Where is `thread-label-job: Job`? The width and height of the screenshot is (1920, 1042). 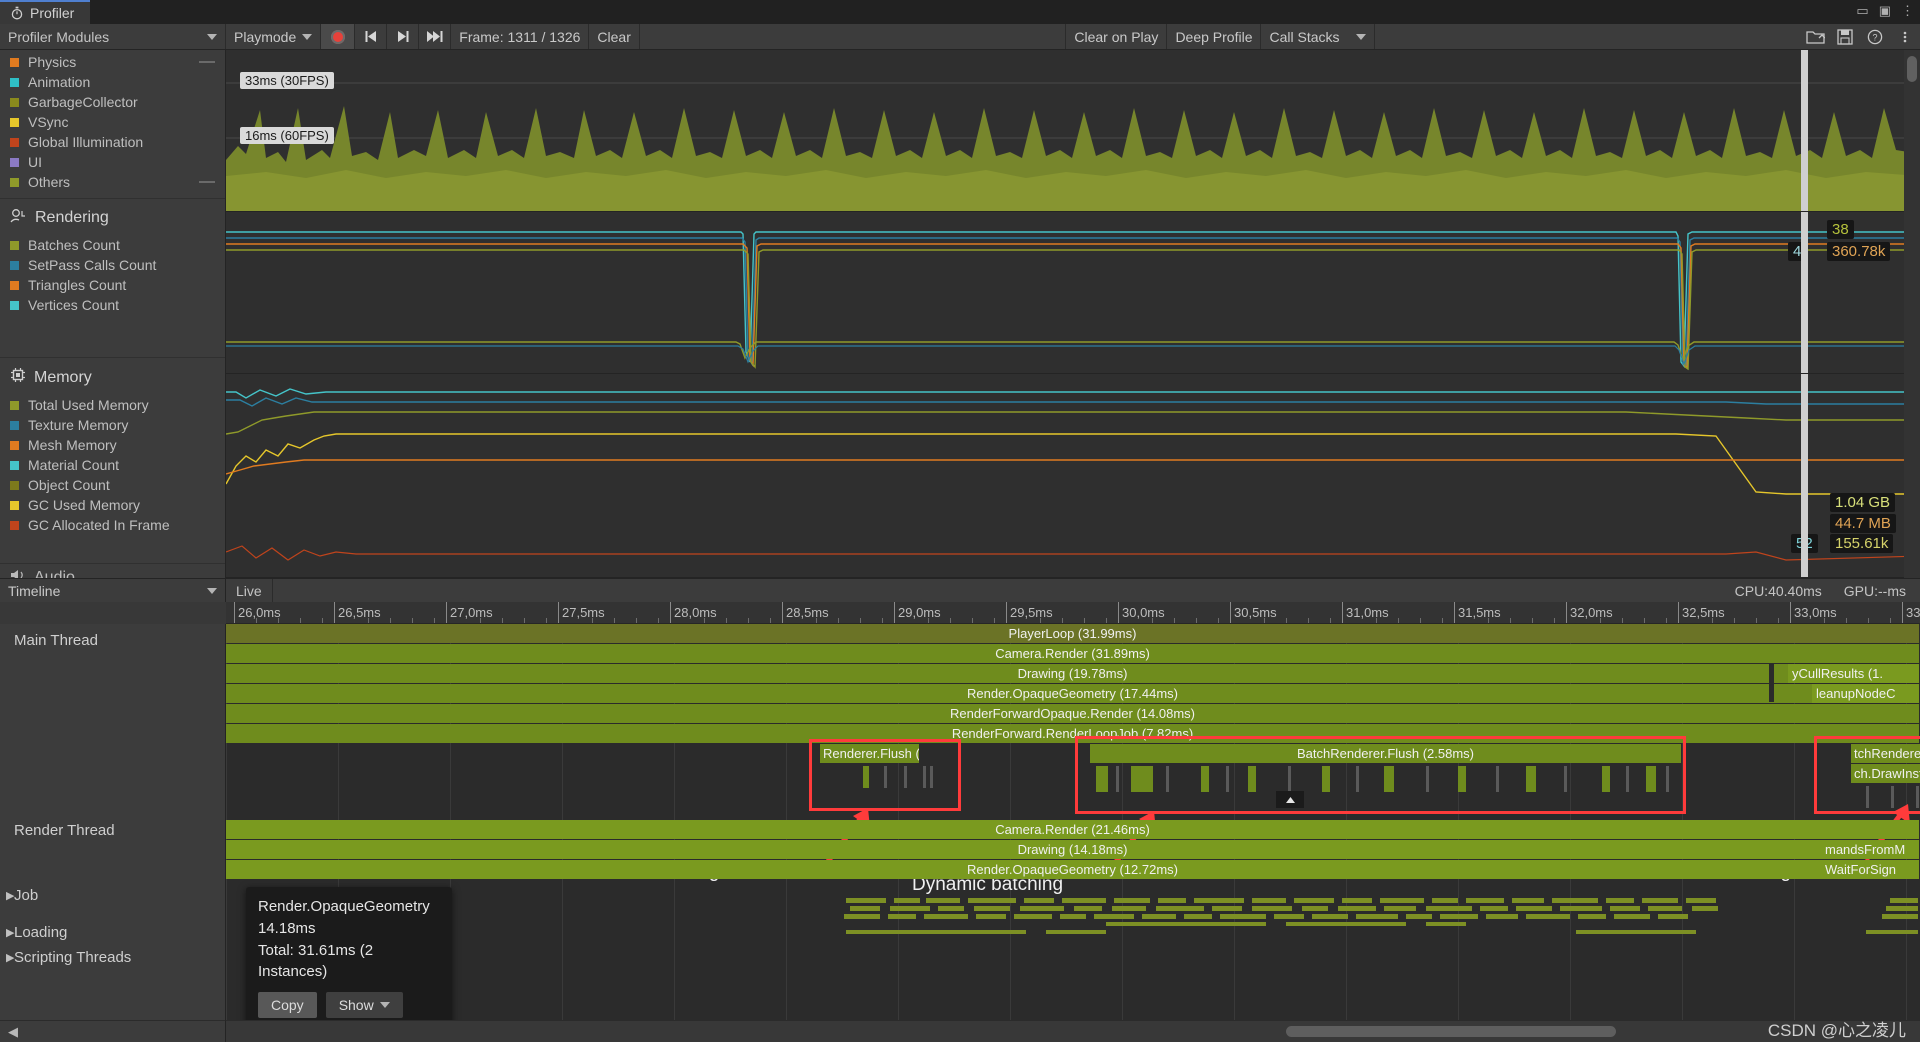 thread-label-job: Job is located at coordinates (19, 895).